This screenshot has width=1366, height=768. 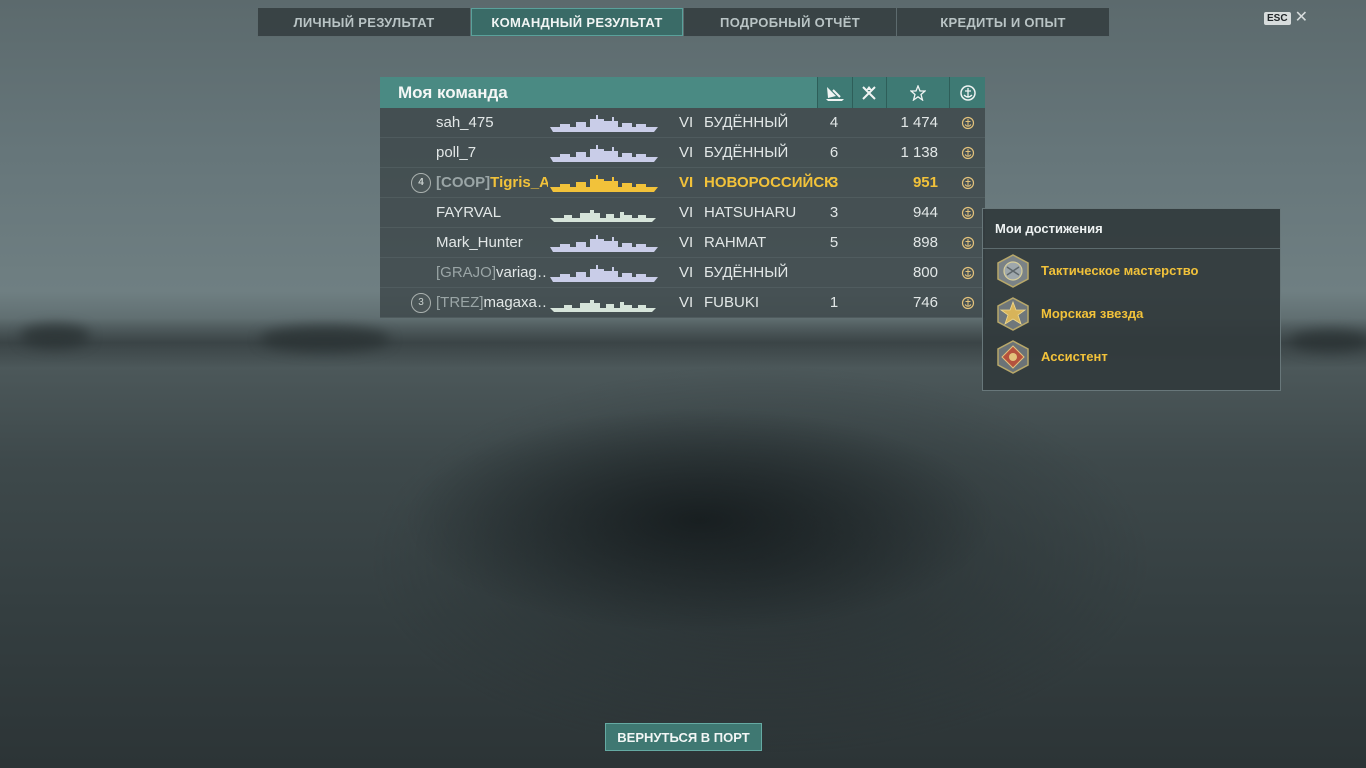 I want to click on table-row: sah_475 VI БУДЁННЫЙ 4 1 474, so click(x=682, y=123).